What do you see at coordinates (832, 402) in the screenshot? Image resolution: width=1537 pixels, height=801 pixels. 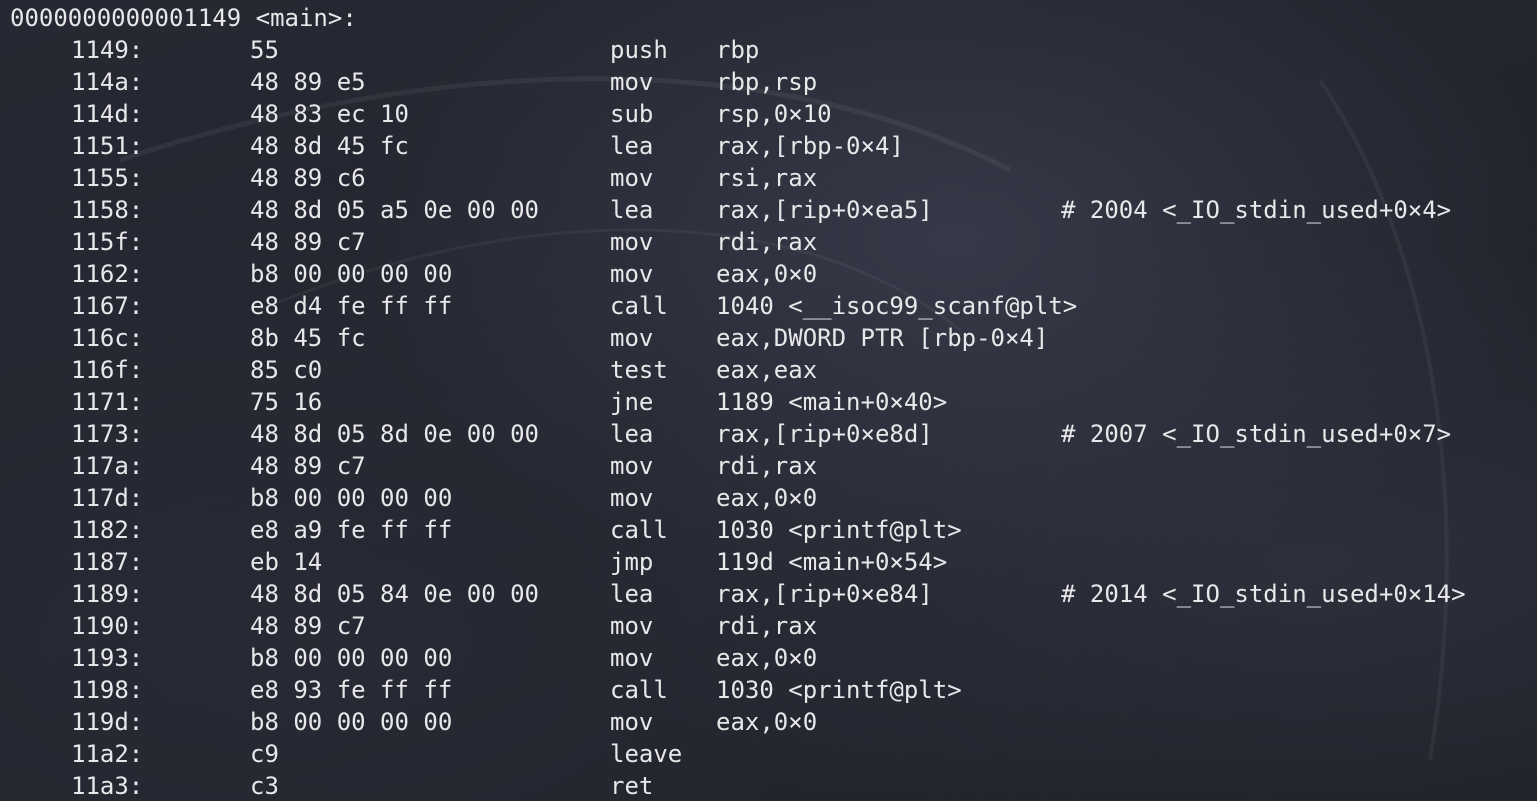 I see `instruction-operands: 1189 <main+0×40>` at bounding box center [832, 402].